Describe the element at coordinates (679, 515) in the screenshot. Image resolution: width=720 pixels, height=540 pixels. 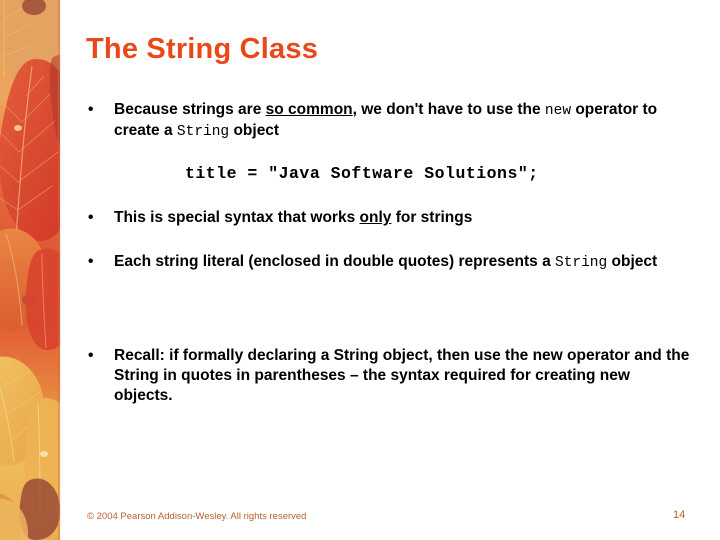
I see `slide-number: 14` at that location.